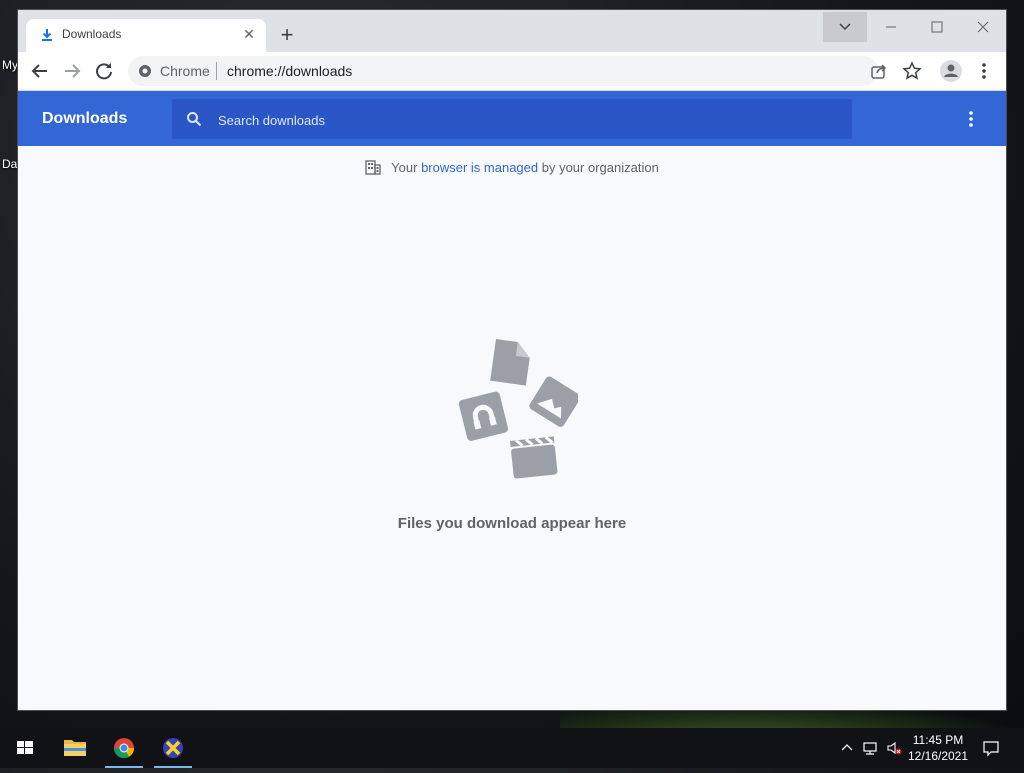 This screenshot has width=1024, height=773. I want to click on image-icon, so click(553, 401).